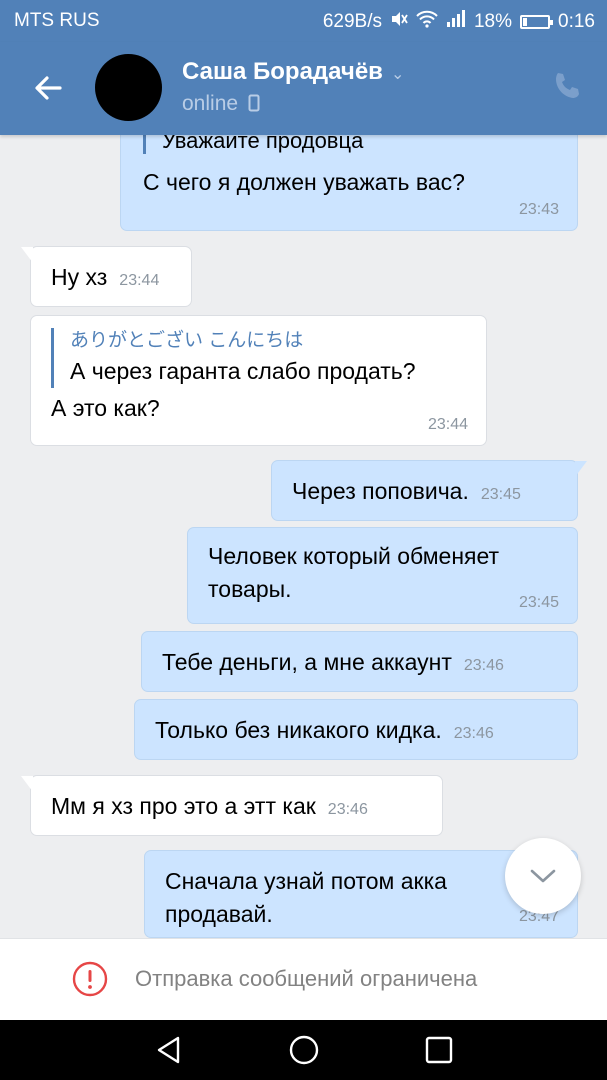  I want to click on online-status: online, so click(221, 104).